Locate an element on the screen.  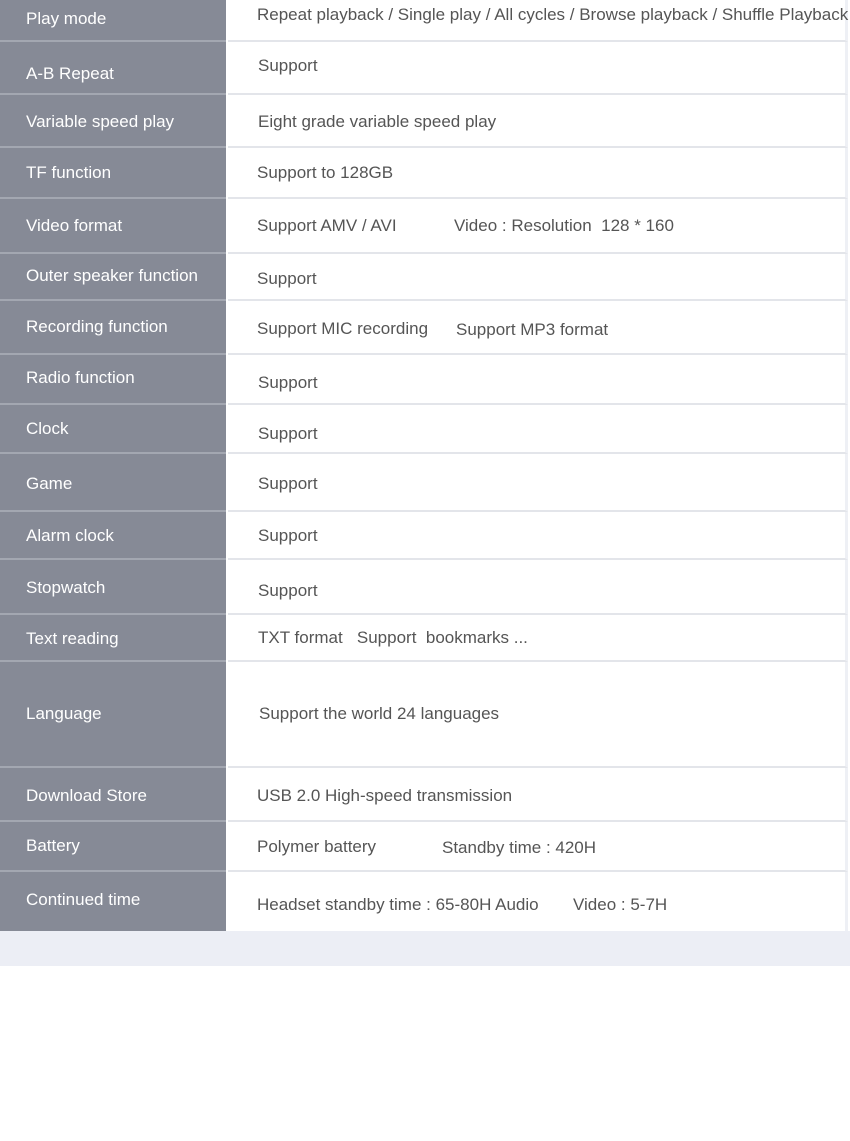
value-text: USB 2.0 High-speed transmission is located at coordinates (385, 795).